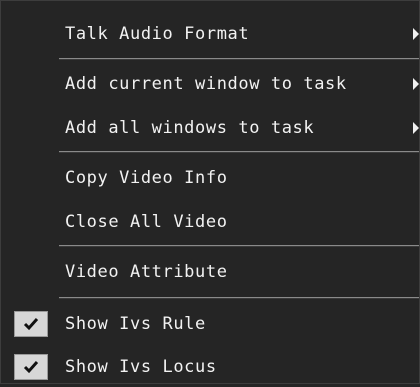  I want to click on menu-item-show-ivs-locus: Show Ivs Locus, so click(210, 367).